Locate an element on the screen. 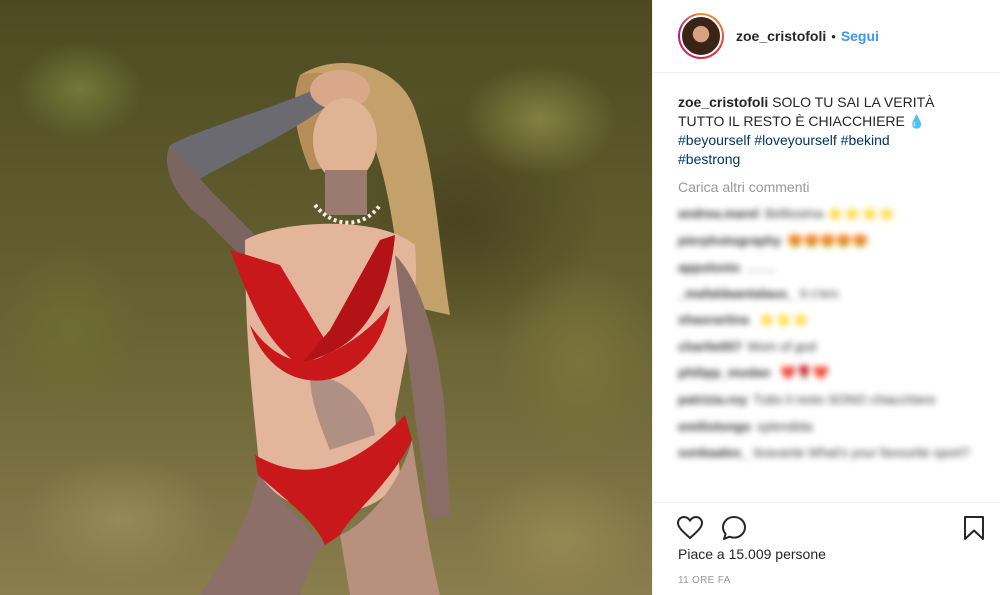  comment-text: 😍😍😍😍😍 is located at coordinates (828, 240).